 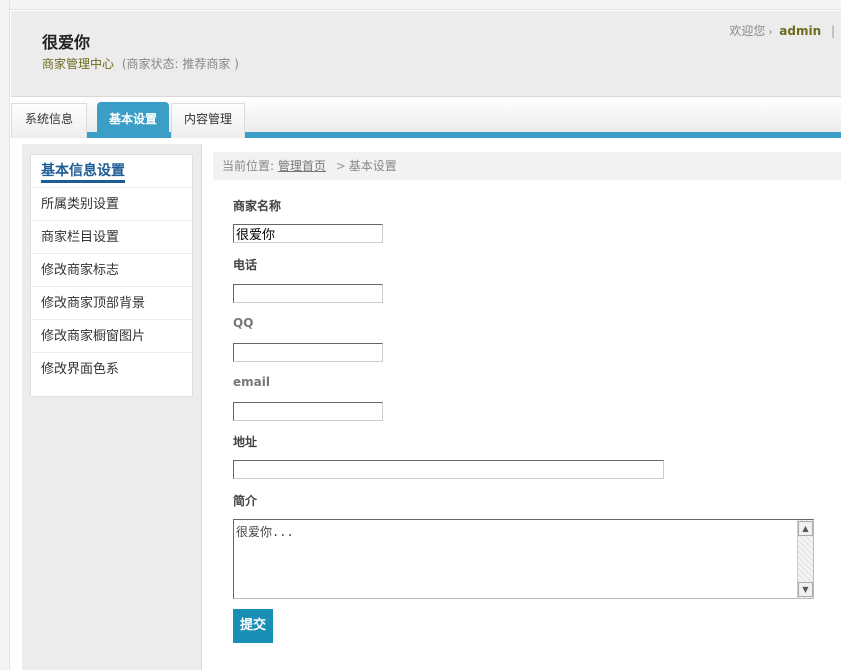 What do you see at coordinates (257, 206) in the screenshot?
I see `name-label: 商家名称` at bounding box center [257, 206].